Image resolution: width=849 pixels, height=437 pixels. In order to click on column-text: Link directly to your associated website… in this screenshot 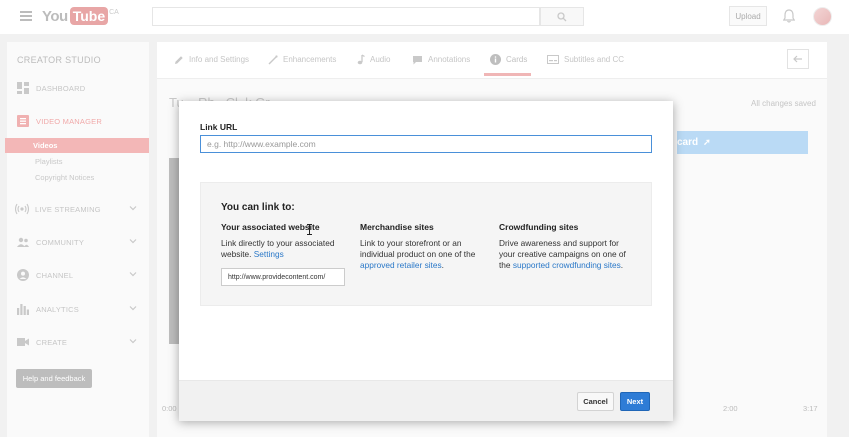, I will do `click(285, 249)`.